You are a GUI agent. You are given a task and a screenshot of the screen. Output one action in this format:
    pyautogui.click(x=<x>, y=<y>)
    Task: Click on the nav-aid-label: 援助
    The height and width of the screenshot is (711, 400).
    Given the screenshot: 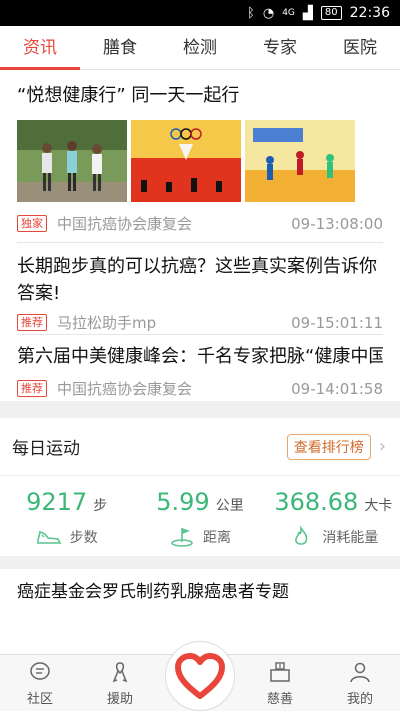 What is the action you would take?
    pyautogui.click(x=119, y=699)
    